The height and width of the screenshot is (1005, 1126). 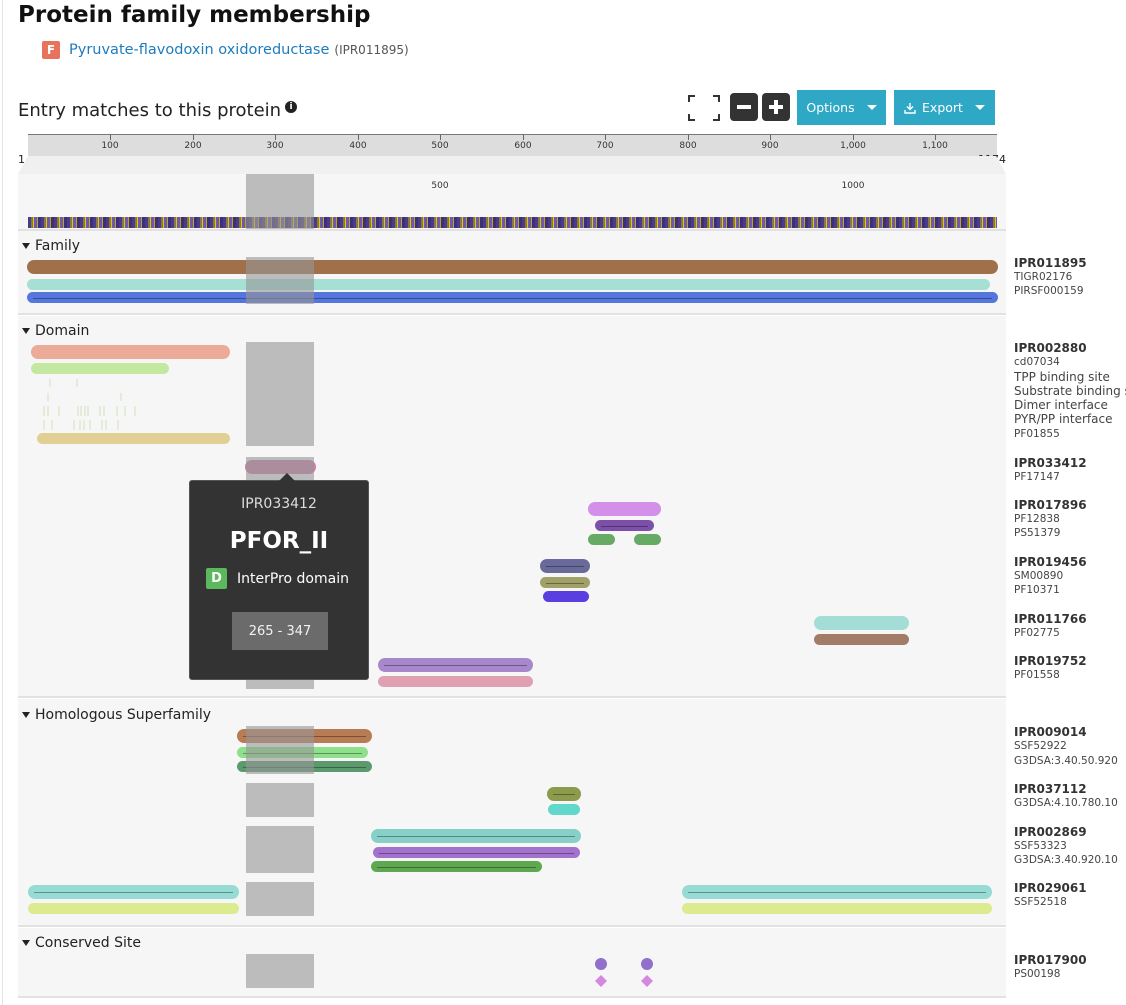 I want to click on entry-sublabel: G3DSA:3.40.920.10, so click(x=1066, y=860).